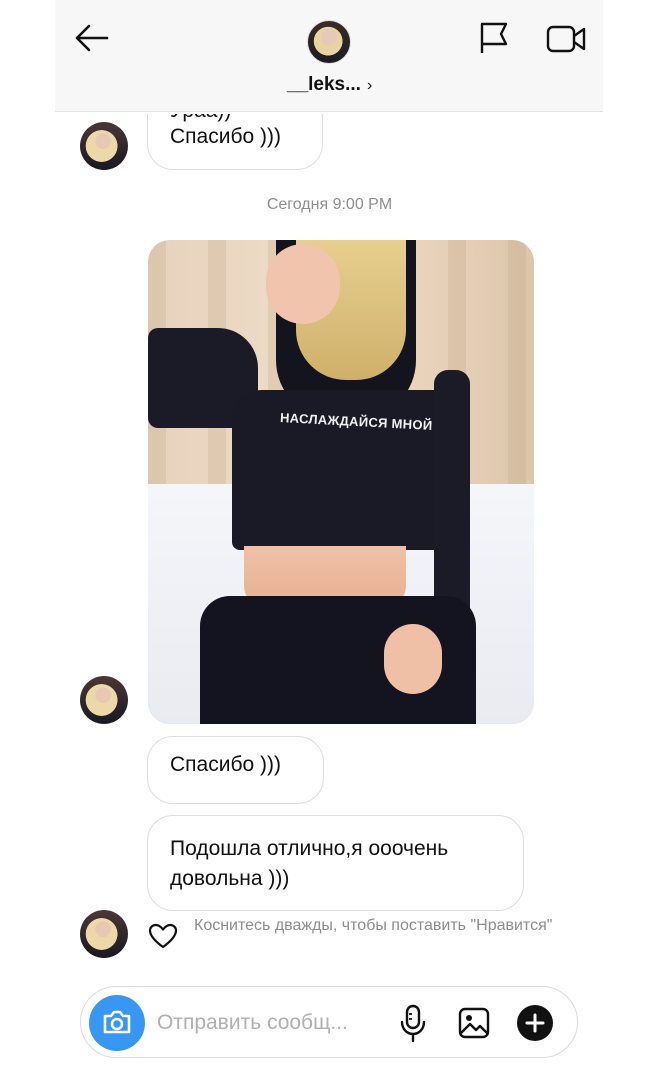 The height and width of the screenshot is (1065, 659). What do you see at coordinates (163, 936) in the screenshot?
I see `heart-icon` at bounding box center [163, 936].